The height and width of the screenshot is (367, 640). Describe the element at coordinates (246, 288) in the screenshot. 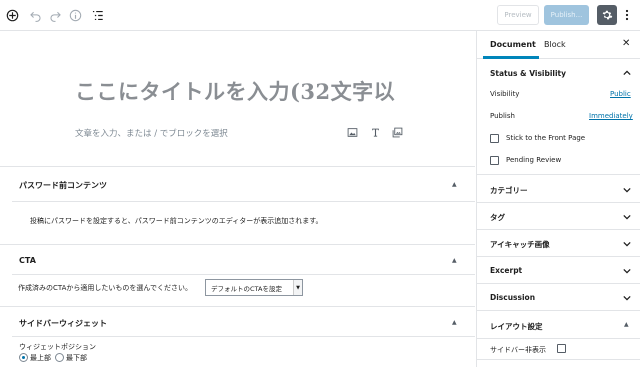

I see `cta-select-value: デフォルトのCTAを設定` at that location.